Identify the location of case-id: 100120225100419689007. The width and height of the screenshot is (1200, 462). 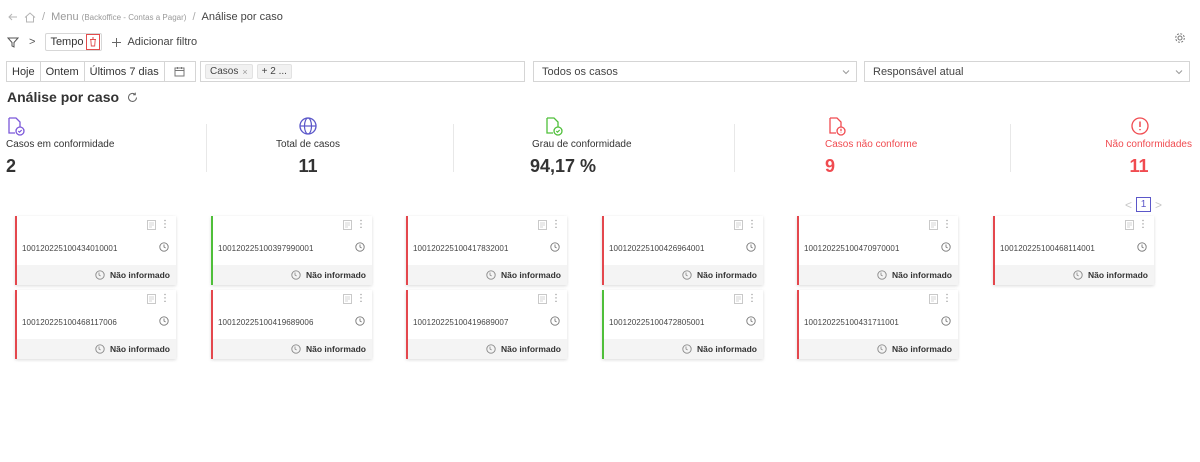
(461, 322).